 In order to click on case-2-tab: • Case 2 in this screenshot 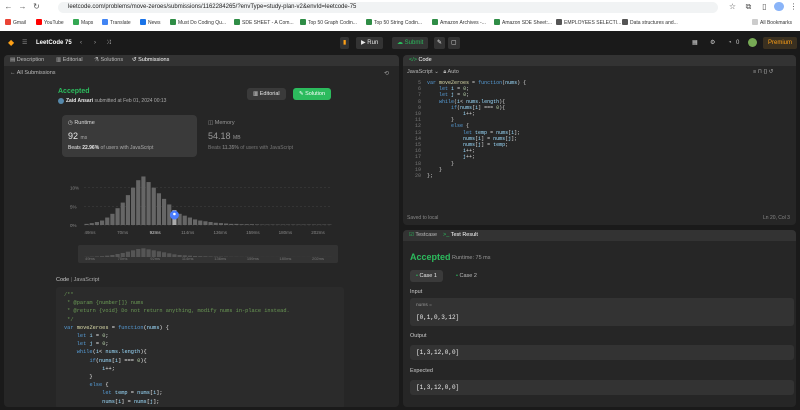, I will do `click(466, 276)`.